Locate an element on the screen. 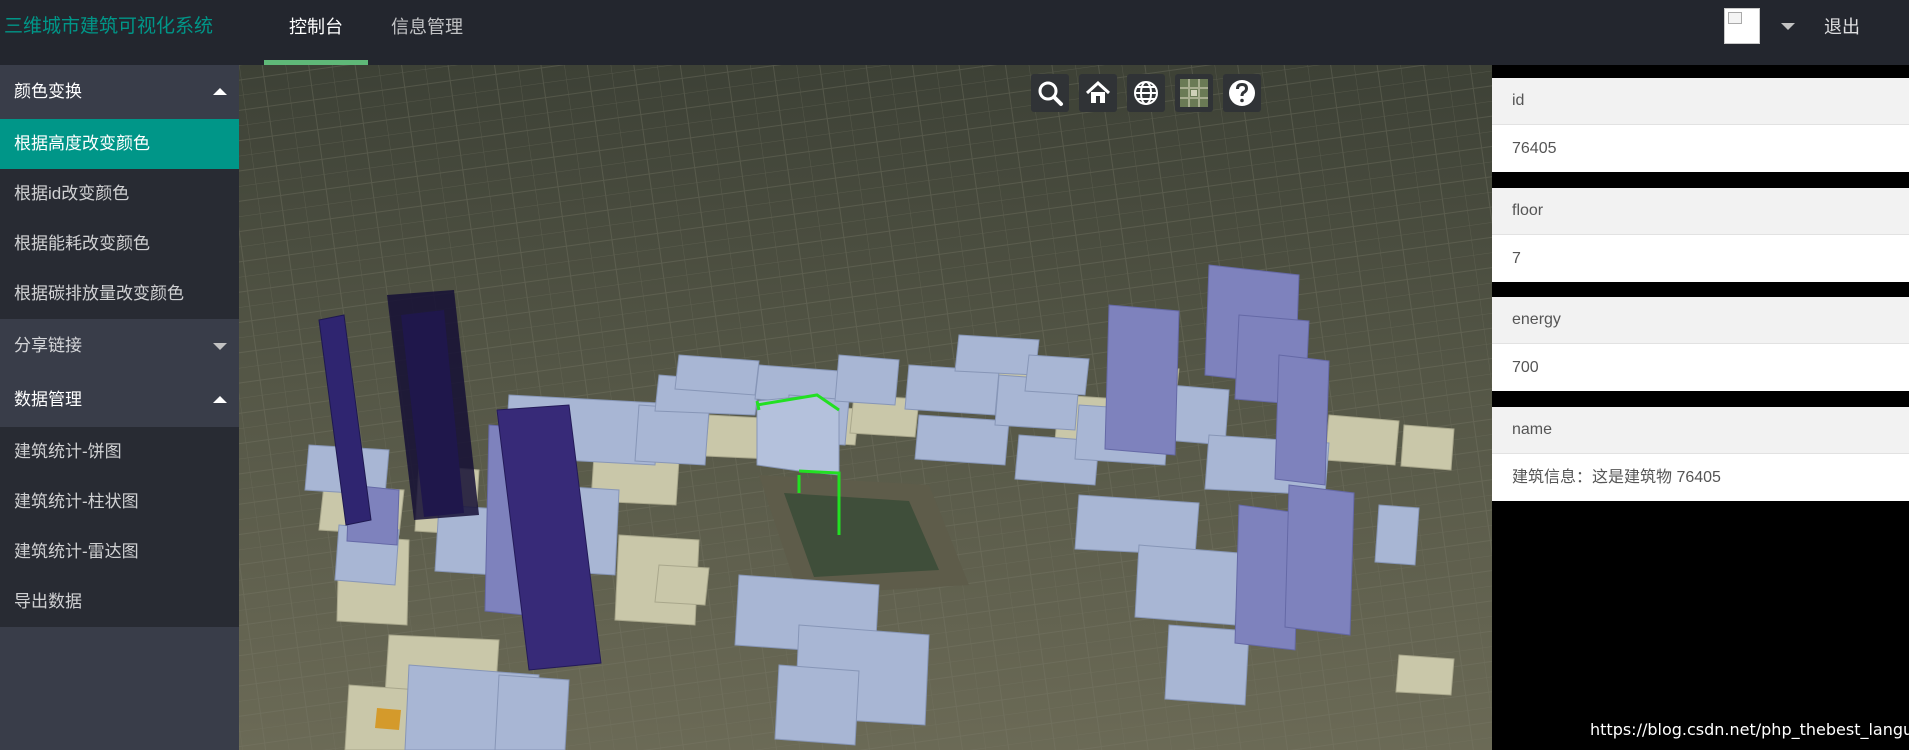 The image size is (1909, 750). globe-icon is located at coordinates (1146, 93).